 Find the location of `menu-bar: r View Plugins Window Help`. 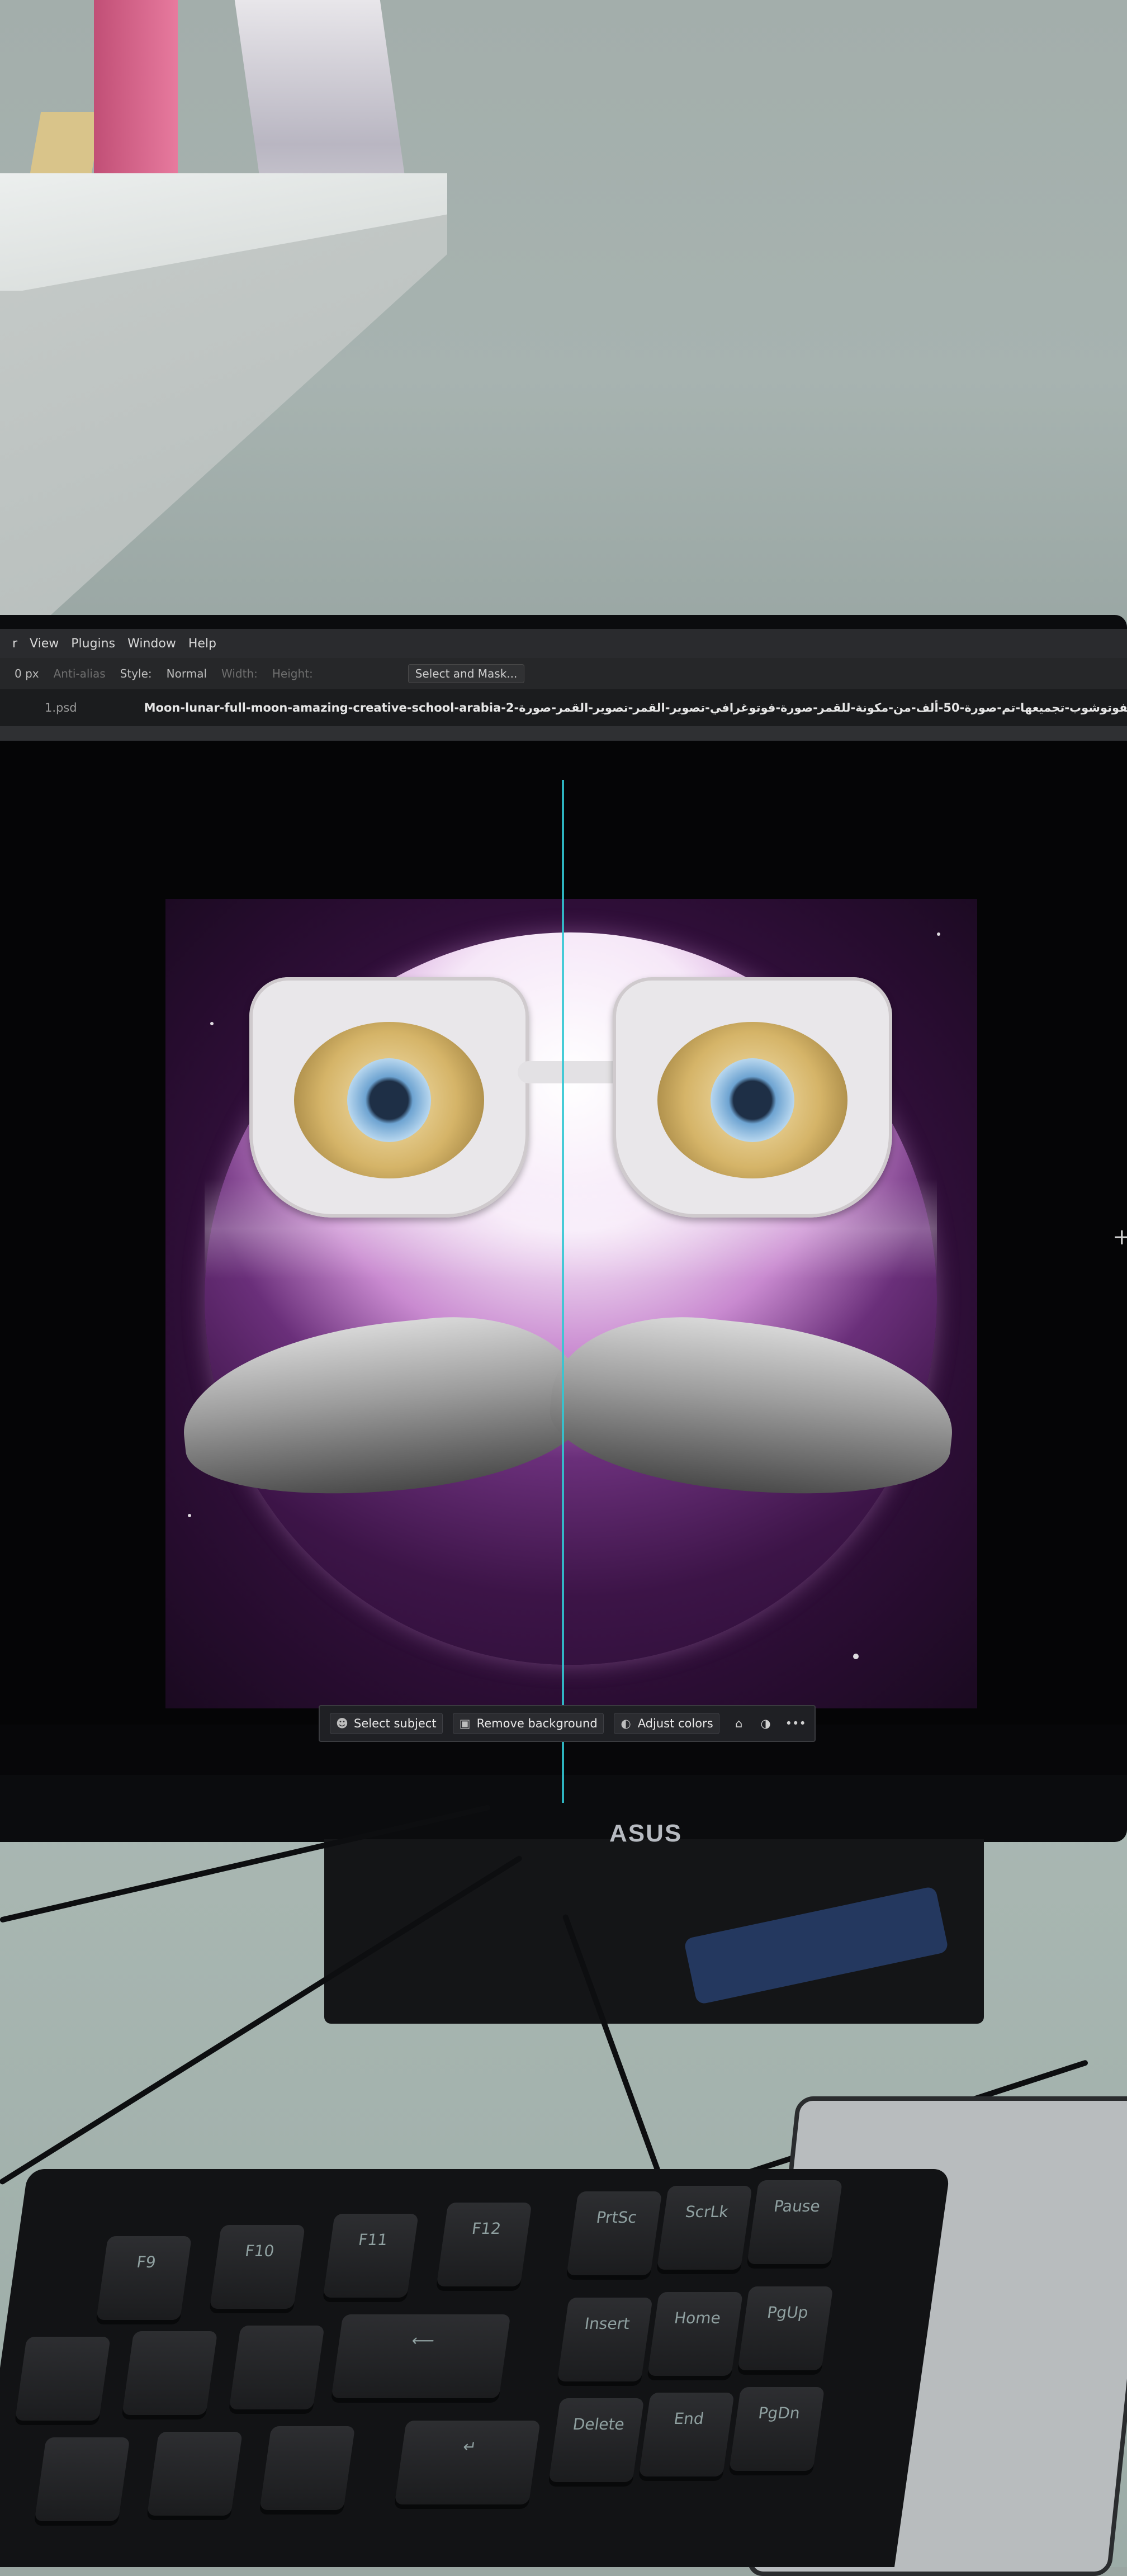

menu-bar: r View Plugins Window Help is located at coordinates (563, 643).